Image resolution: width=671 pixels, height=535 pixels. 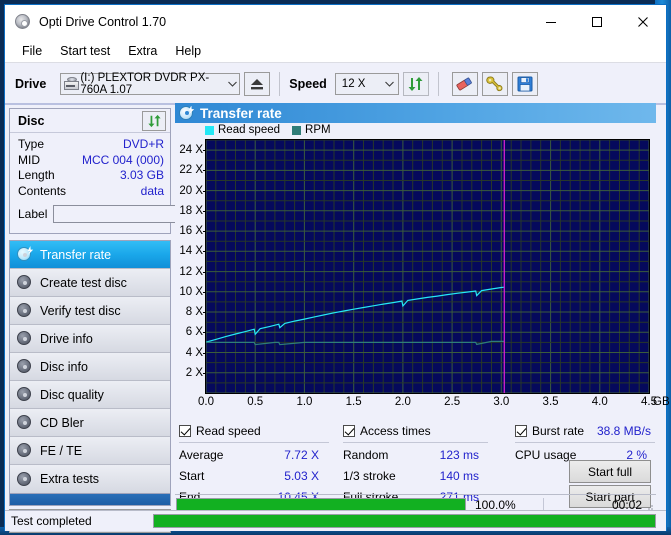 I want to click on save-button, so click(x=524, y=83).